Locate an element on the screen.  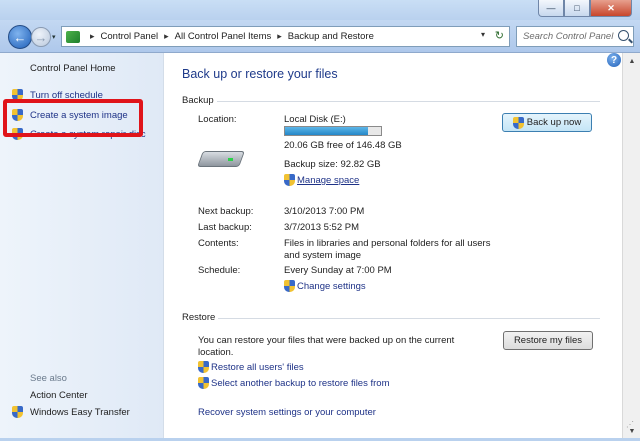
vertical-scrollbar: ▲ ▼ is located at coordinates (631, 247).